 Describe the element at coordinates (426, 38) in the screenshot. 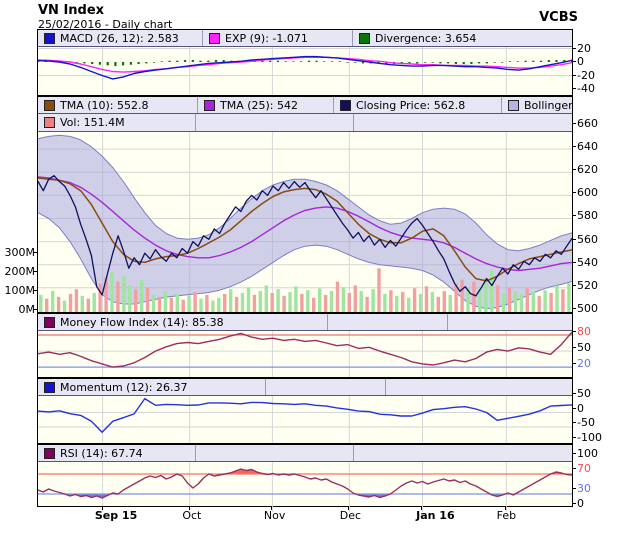

I see `legend-label: Divergence: 3.654` at that location.